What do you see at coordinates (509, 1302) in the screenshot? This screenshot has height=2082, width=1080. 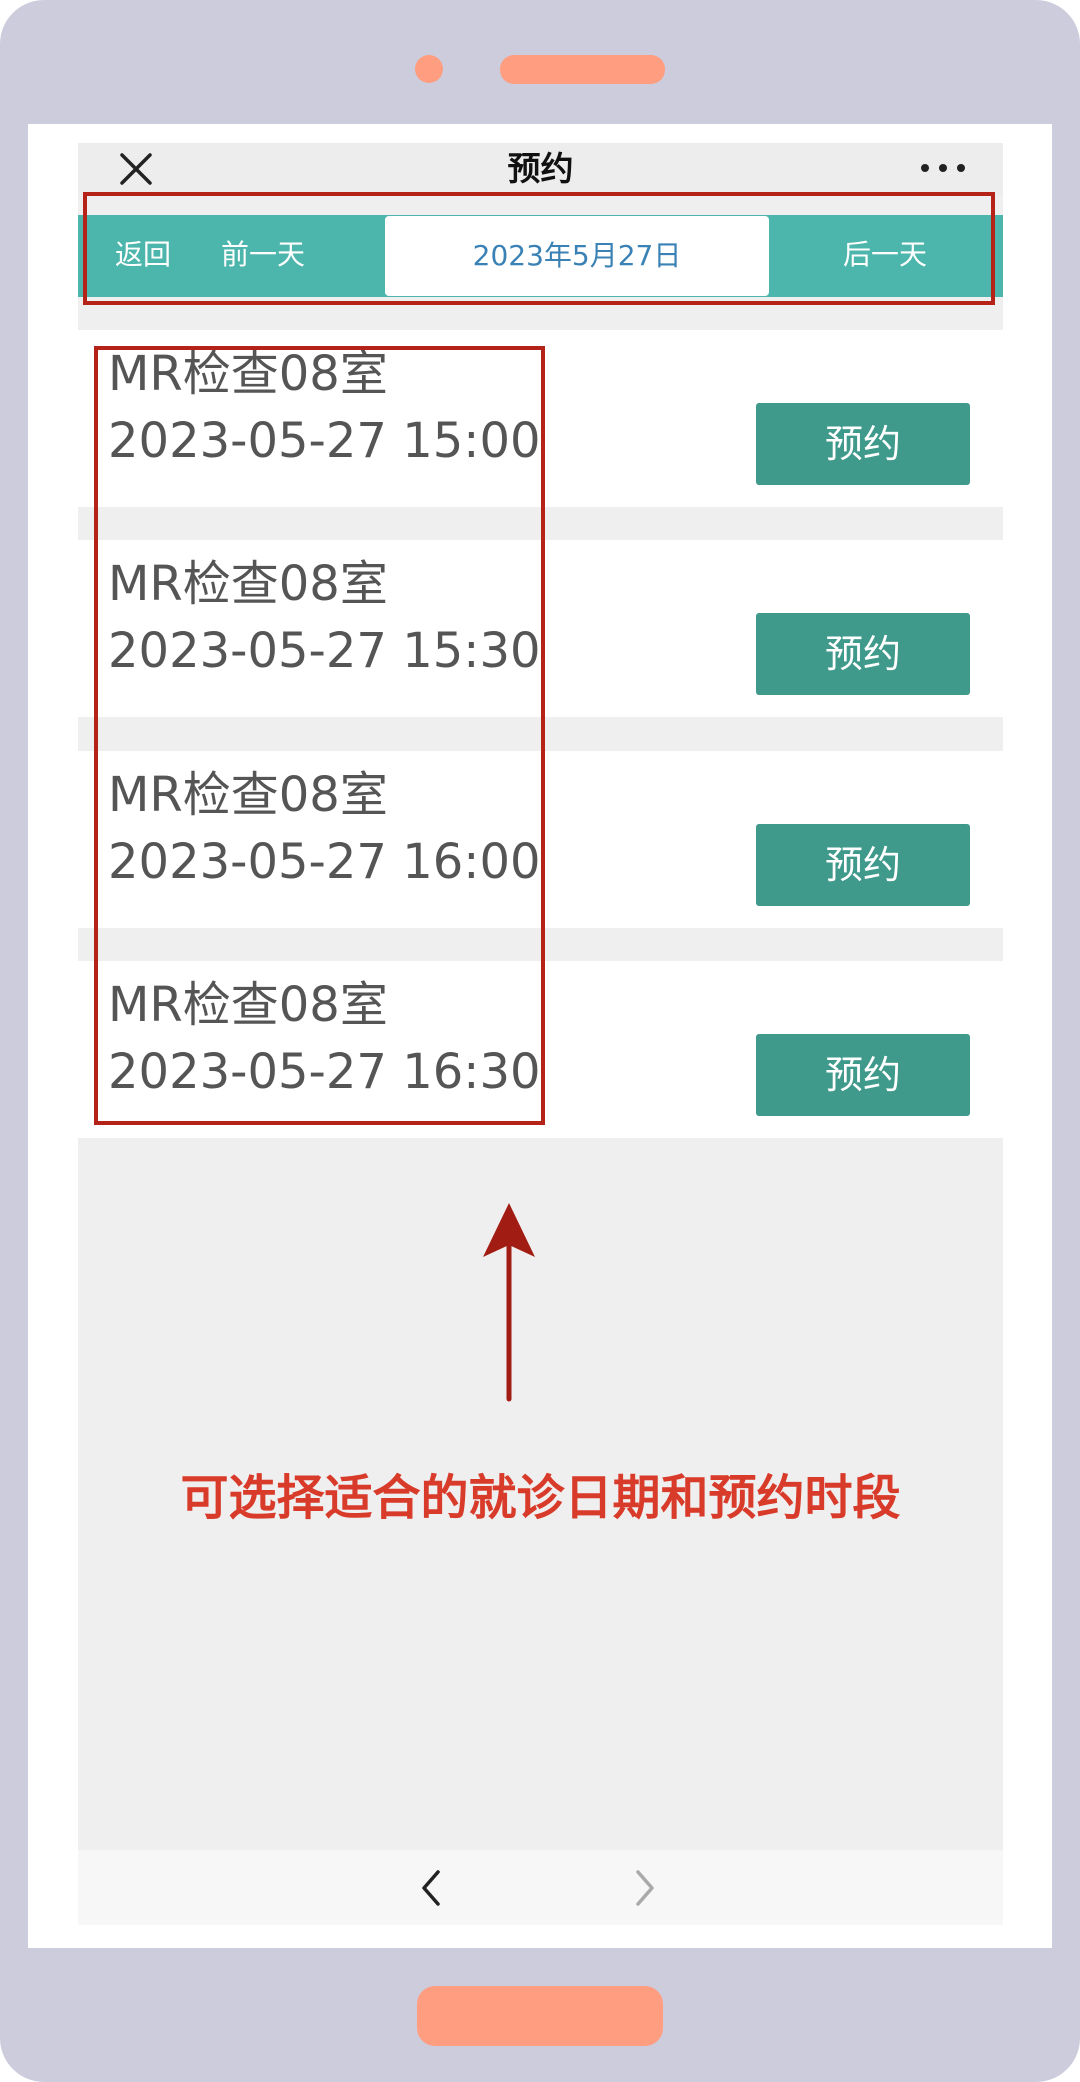 I see `up-arrow-icon` at bounding box center [509, 1302].